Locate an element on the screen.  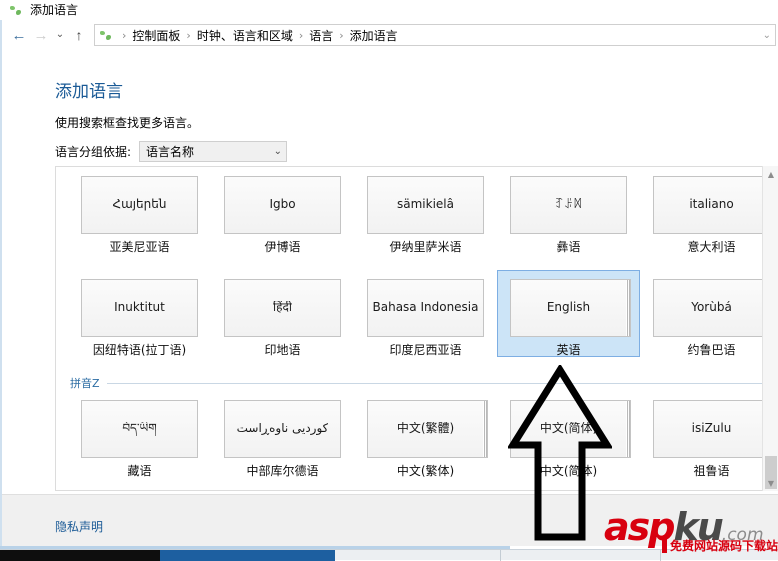
page-title: 添加语言 is located at coordinates (89, 92).